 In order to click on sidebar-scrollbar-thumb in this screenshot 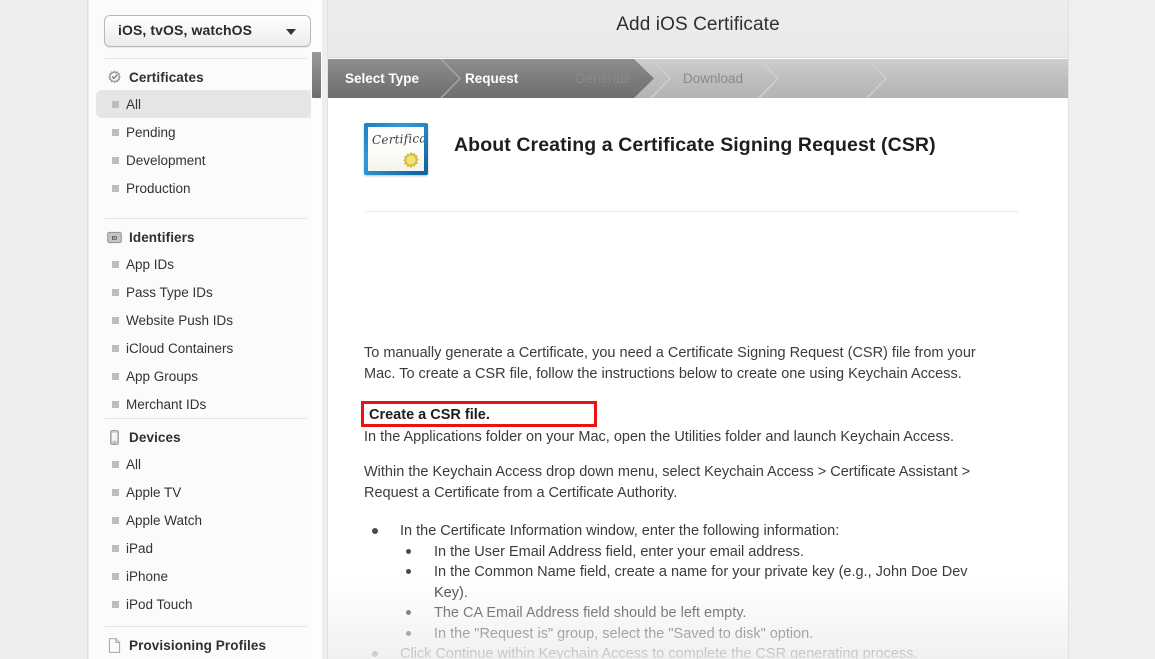, I will do `click(316, 75)`.